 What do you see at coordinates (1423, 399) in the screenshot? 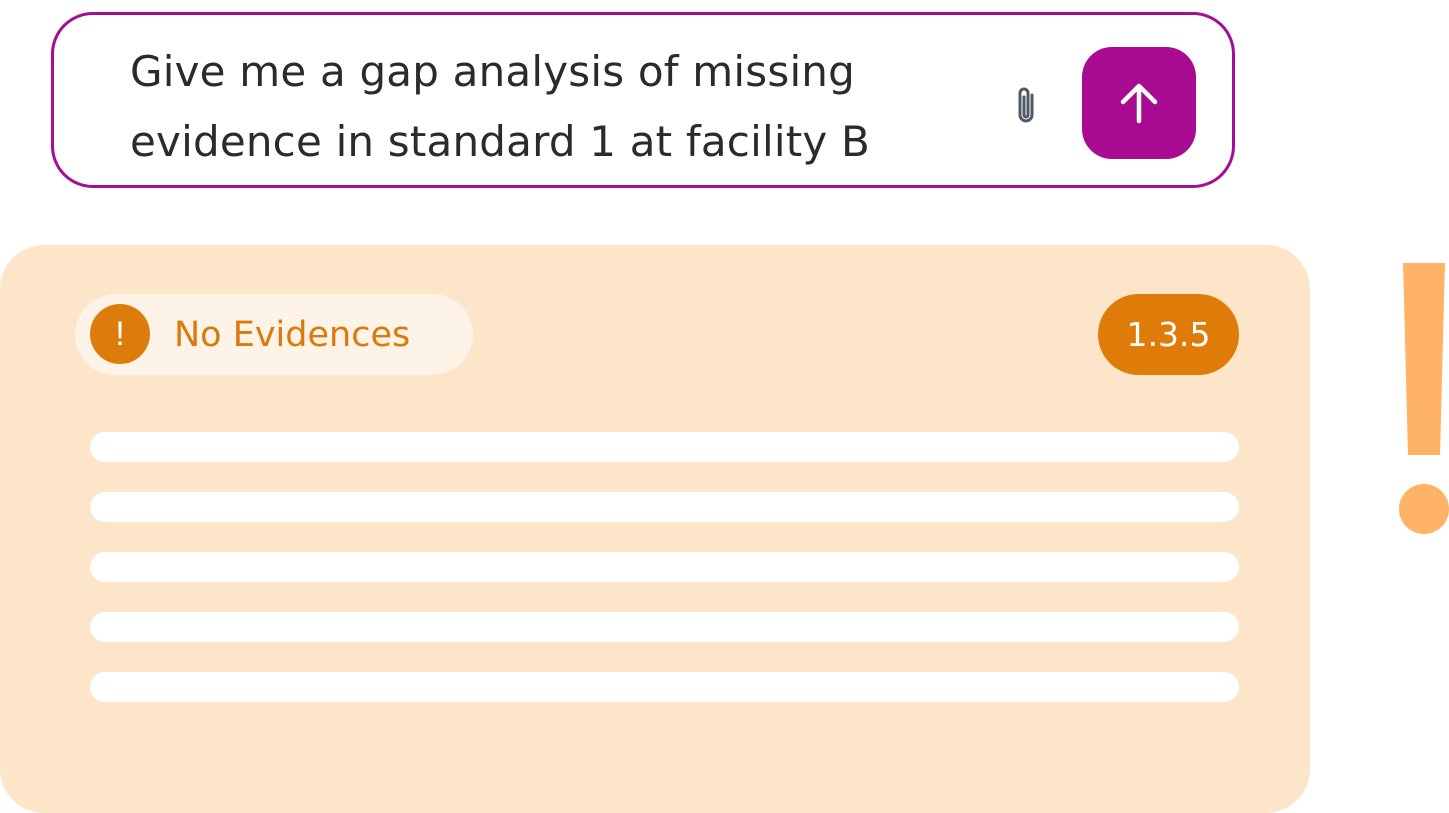
I see `exclamation-mark-icon` at bounding box center [1423, 399].